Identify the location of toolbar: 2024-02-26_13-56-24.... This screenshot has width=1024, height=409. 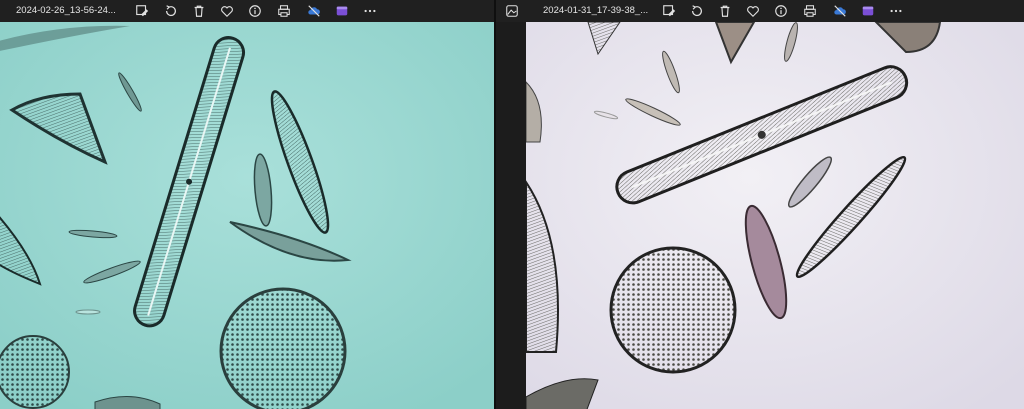
(248, 11).